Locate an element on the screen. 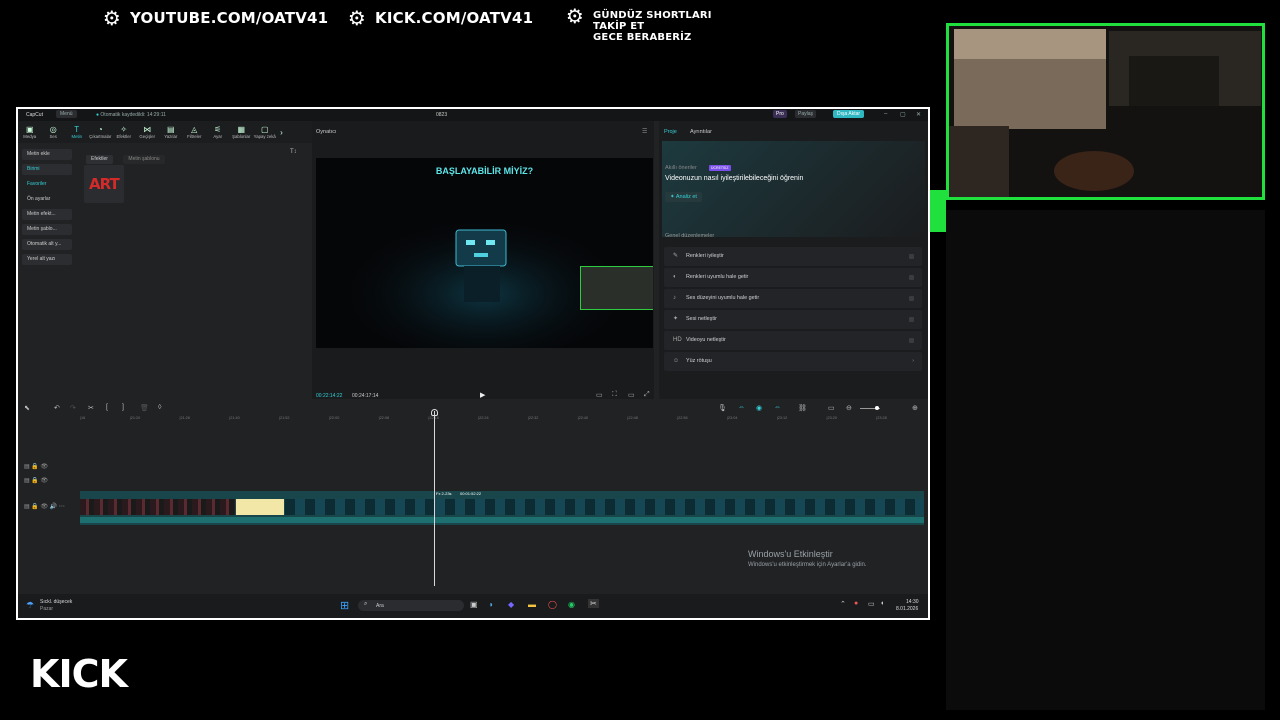 The width and height of the screenshot is (1280, 720). tool-stickers: ◔ Çıkartmalar is located at coordinates (101, 132).